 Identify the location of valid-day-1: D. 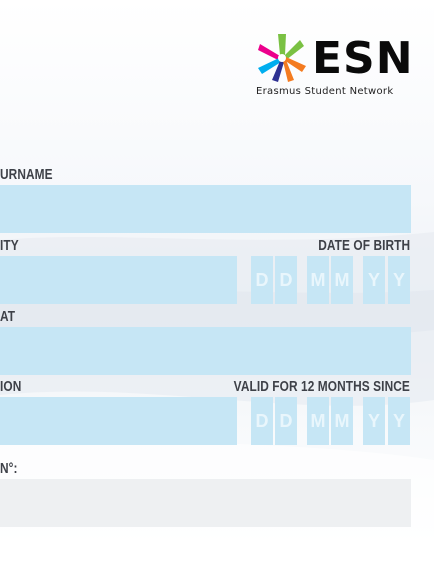
(262, 421).